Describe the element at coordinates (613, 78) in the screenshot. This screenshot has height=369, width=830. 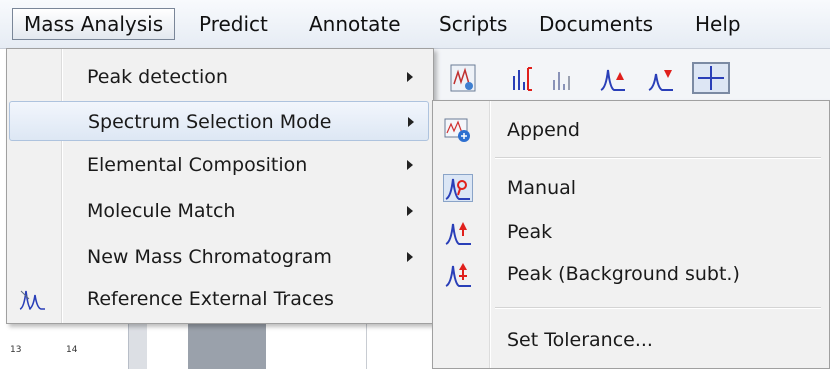
I see `peak-up-icon` at that location.